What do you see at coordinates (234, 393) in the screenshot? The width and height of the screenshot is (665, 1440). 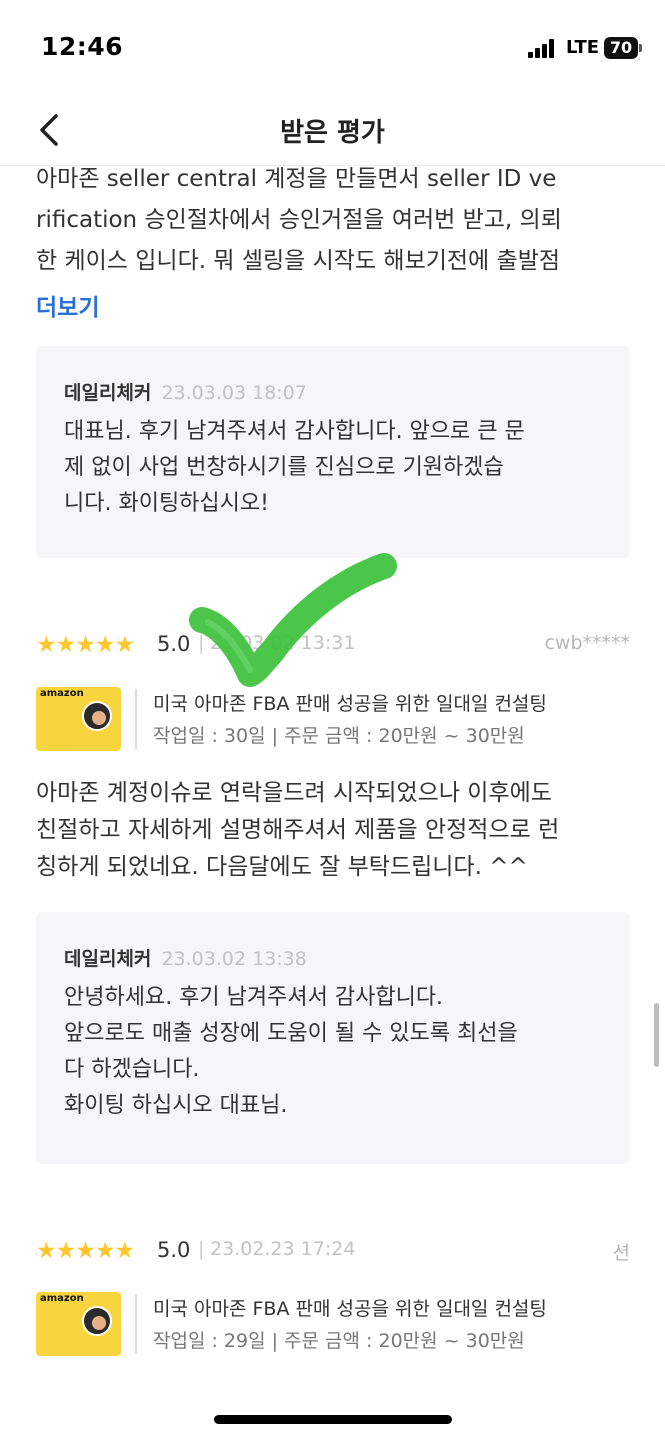 I see `reply-date: 23.03.03 18:07` at bounding box center [234, 393].